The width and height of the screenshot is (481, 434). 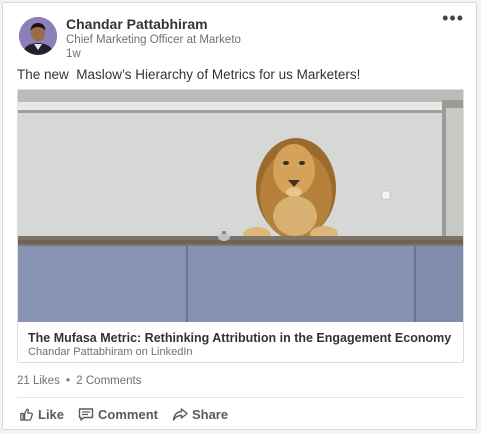 I want to click on comment-label: Comment, so click(x=128, y=414).